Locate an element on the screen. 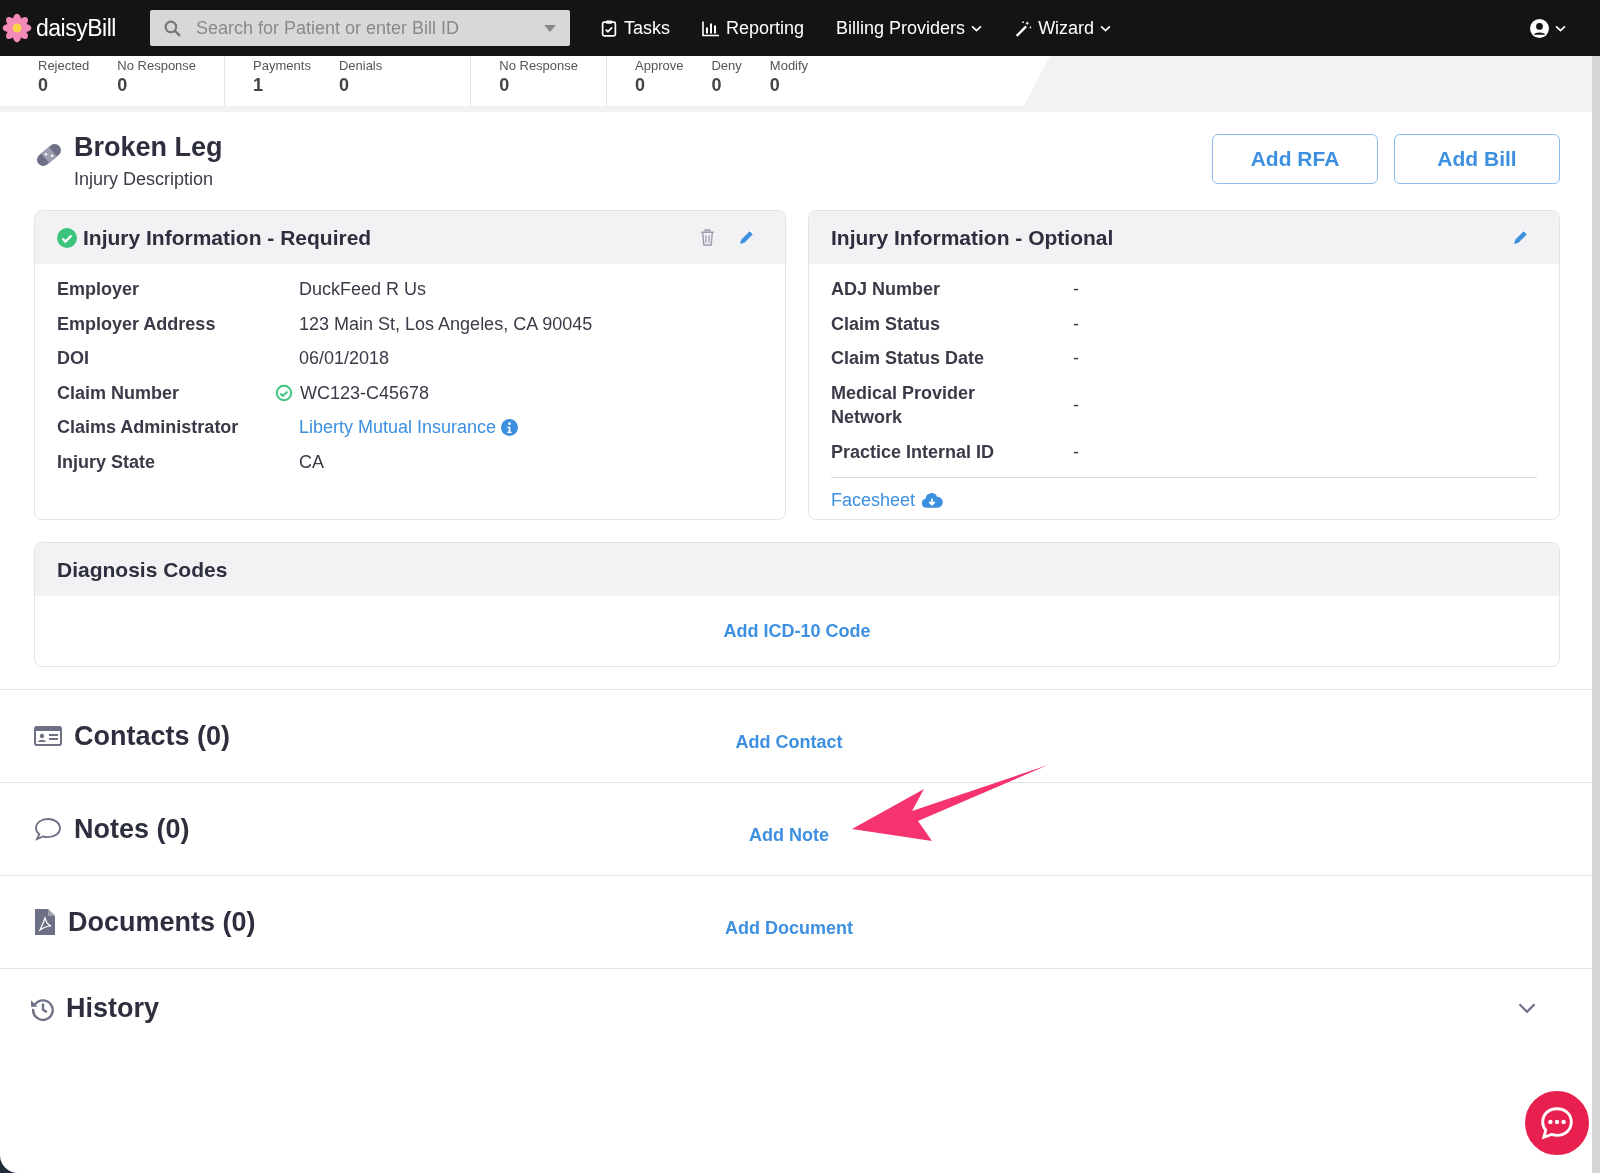 The width and height of the screenshot is (1600, 1173). field-label: Claim Status Date is located at coordinates (908, 358).